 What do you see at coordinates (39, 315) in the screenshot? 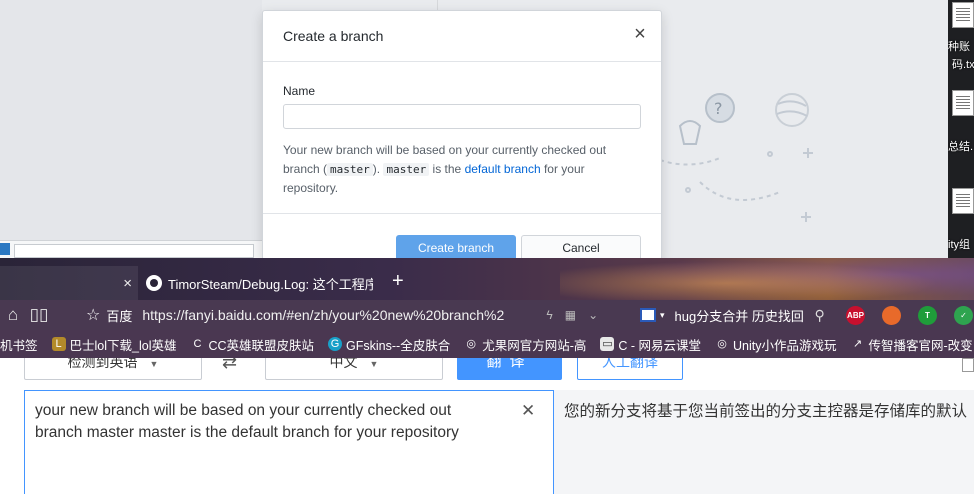
I see `reader-book-icon: ▯▯` at bounding box center [39, 315].